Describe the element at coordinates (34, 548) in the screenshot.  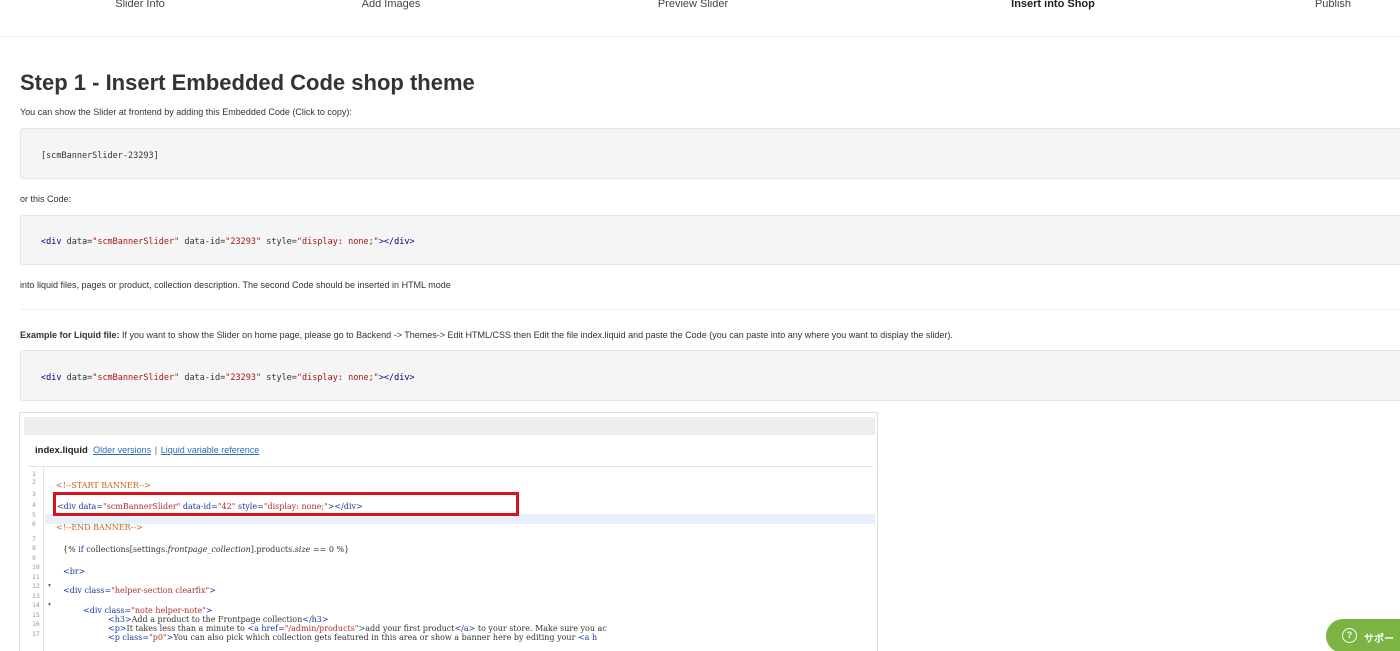
I see `line-number: 8` at that location.